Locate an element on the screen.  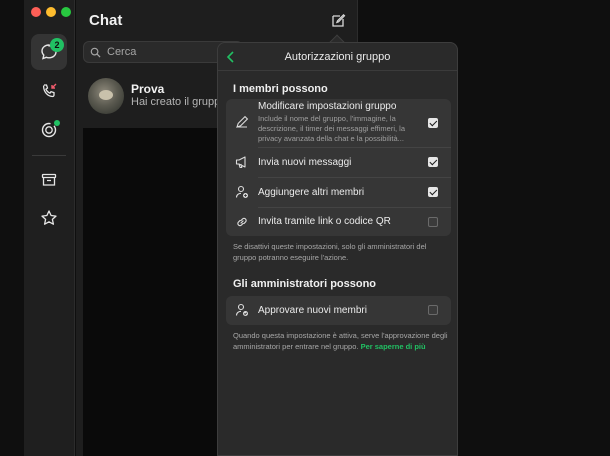
permission-add-members: Aggiungere altri membri is located at coordinates (338, 192).